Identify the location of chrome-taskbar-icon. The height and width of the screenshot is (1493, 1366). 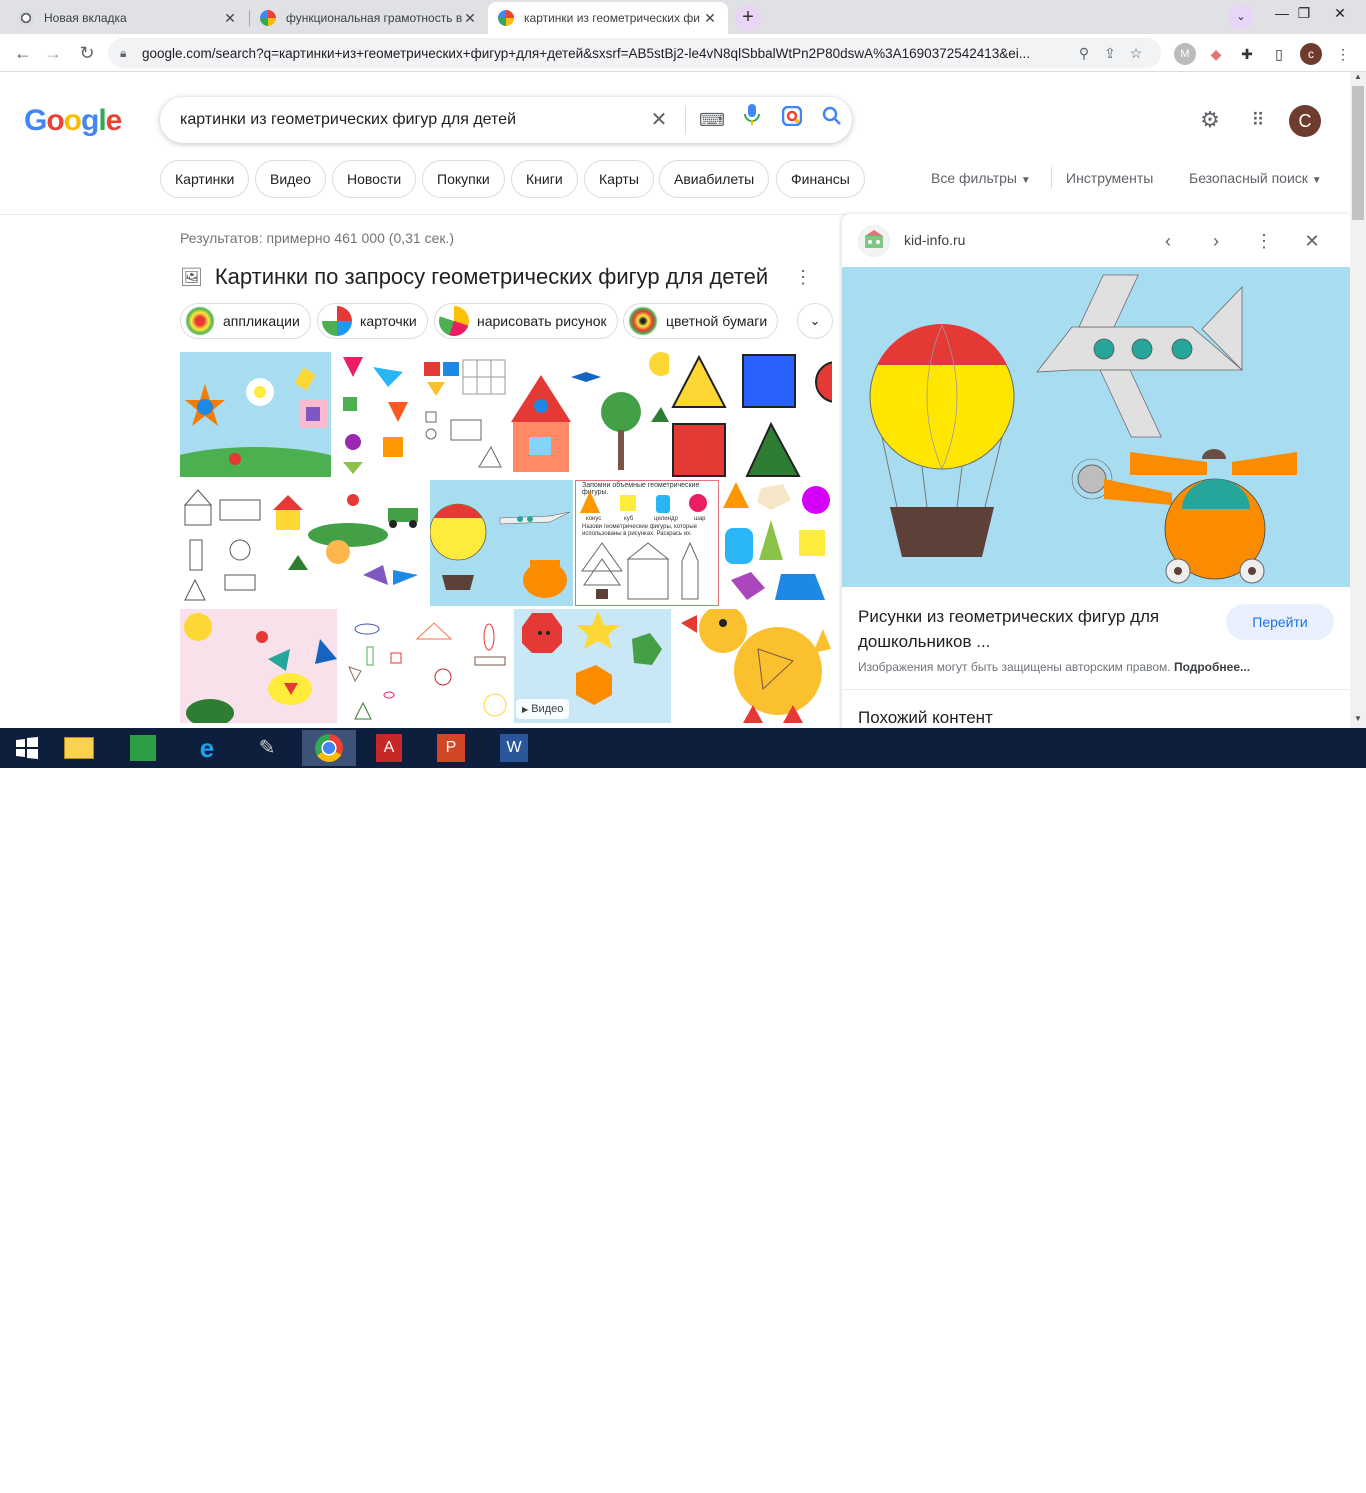
(329, 748).